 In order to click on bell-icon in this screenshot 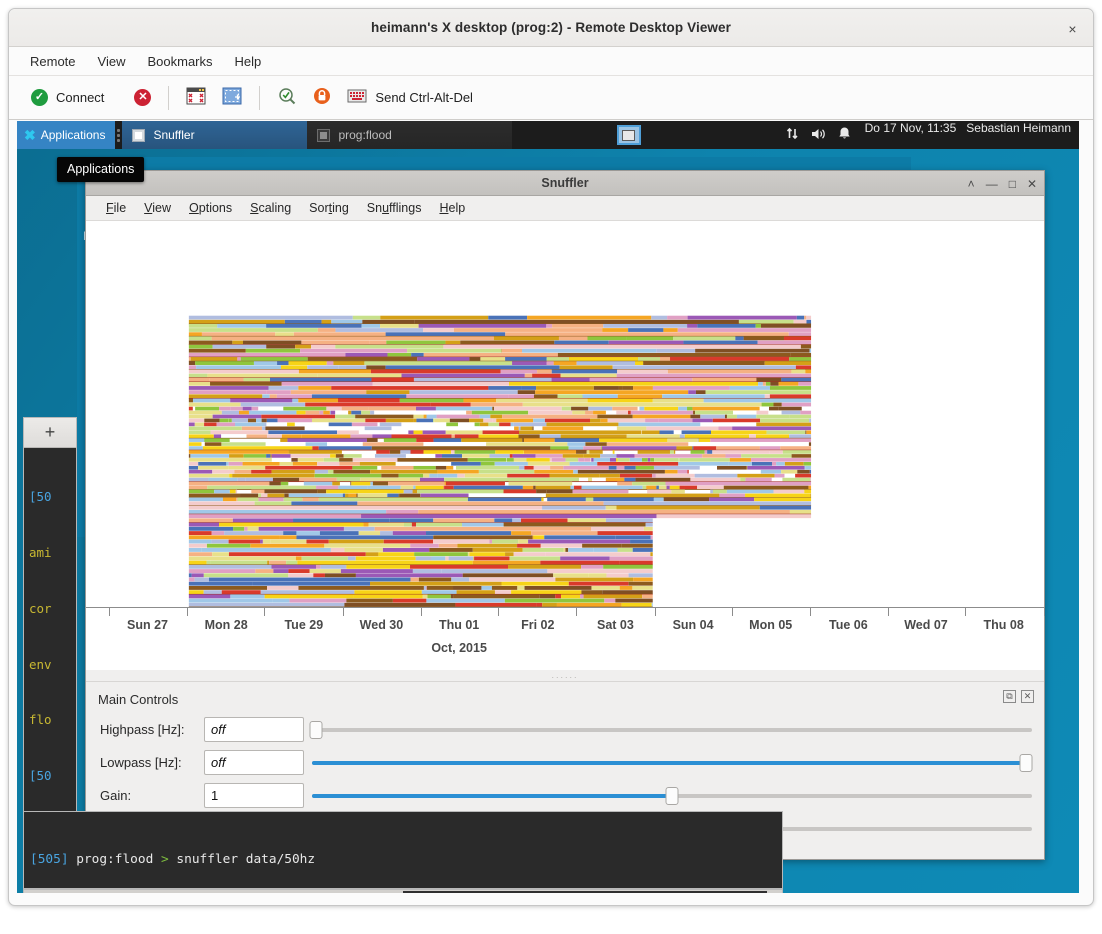, I will do `click(844, 135)`.